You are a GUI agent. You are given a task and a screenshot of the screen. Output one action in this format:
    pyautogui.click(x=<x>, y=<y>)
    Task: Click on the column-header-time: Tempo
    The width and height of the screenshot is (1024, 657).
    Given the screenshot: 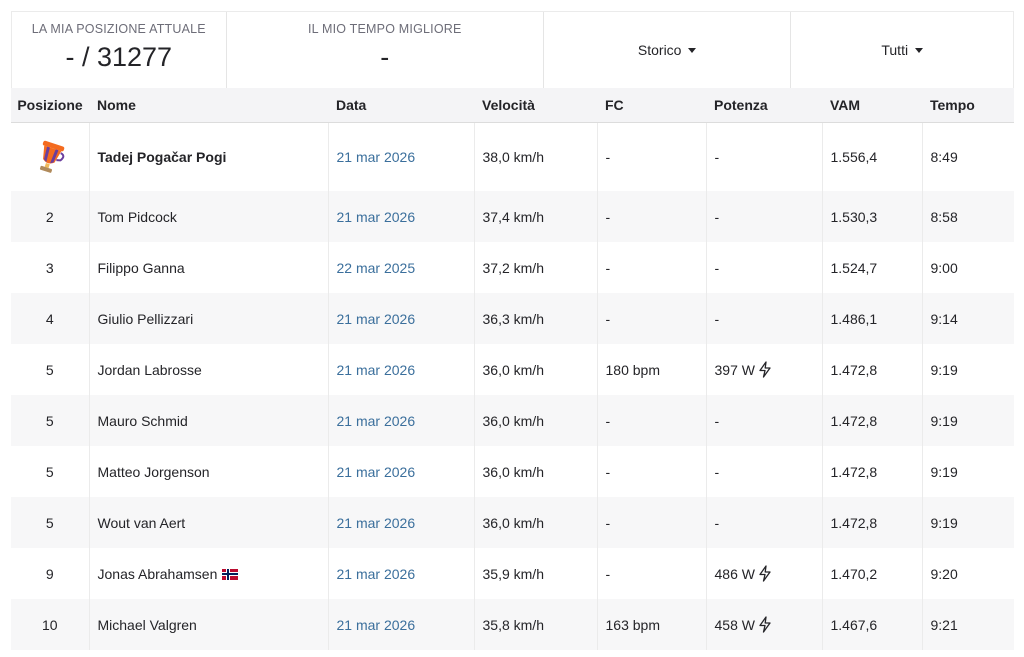 What is the action you would take?
    pyautogui.click(x=968, y=105)
    